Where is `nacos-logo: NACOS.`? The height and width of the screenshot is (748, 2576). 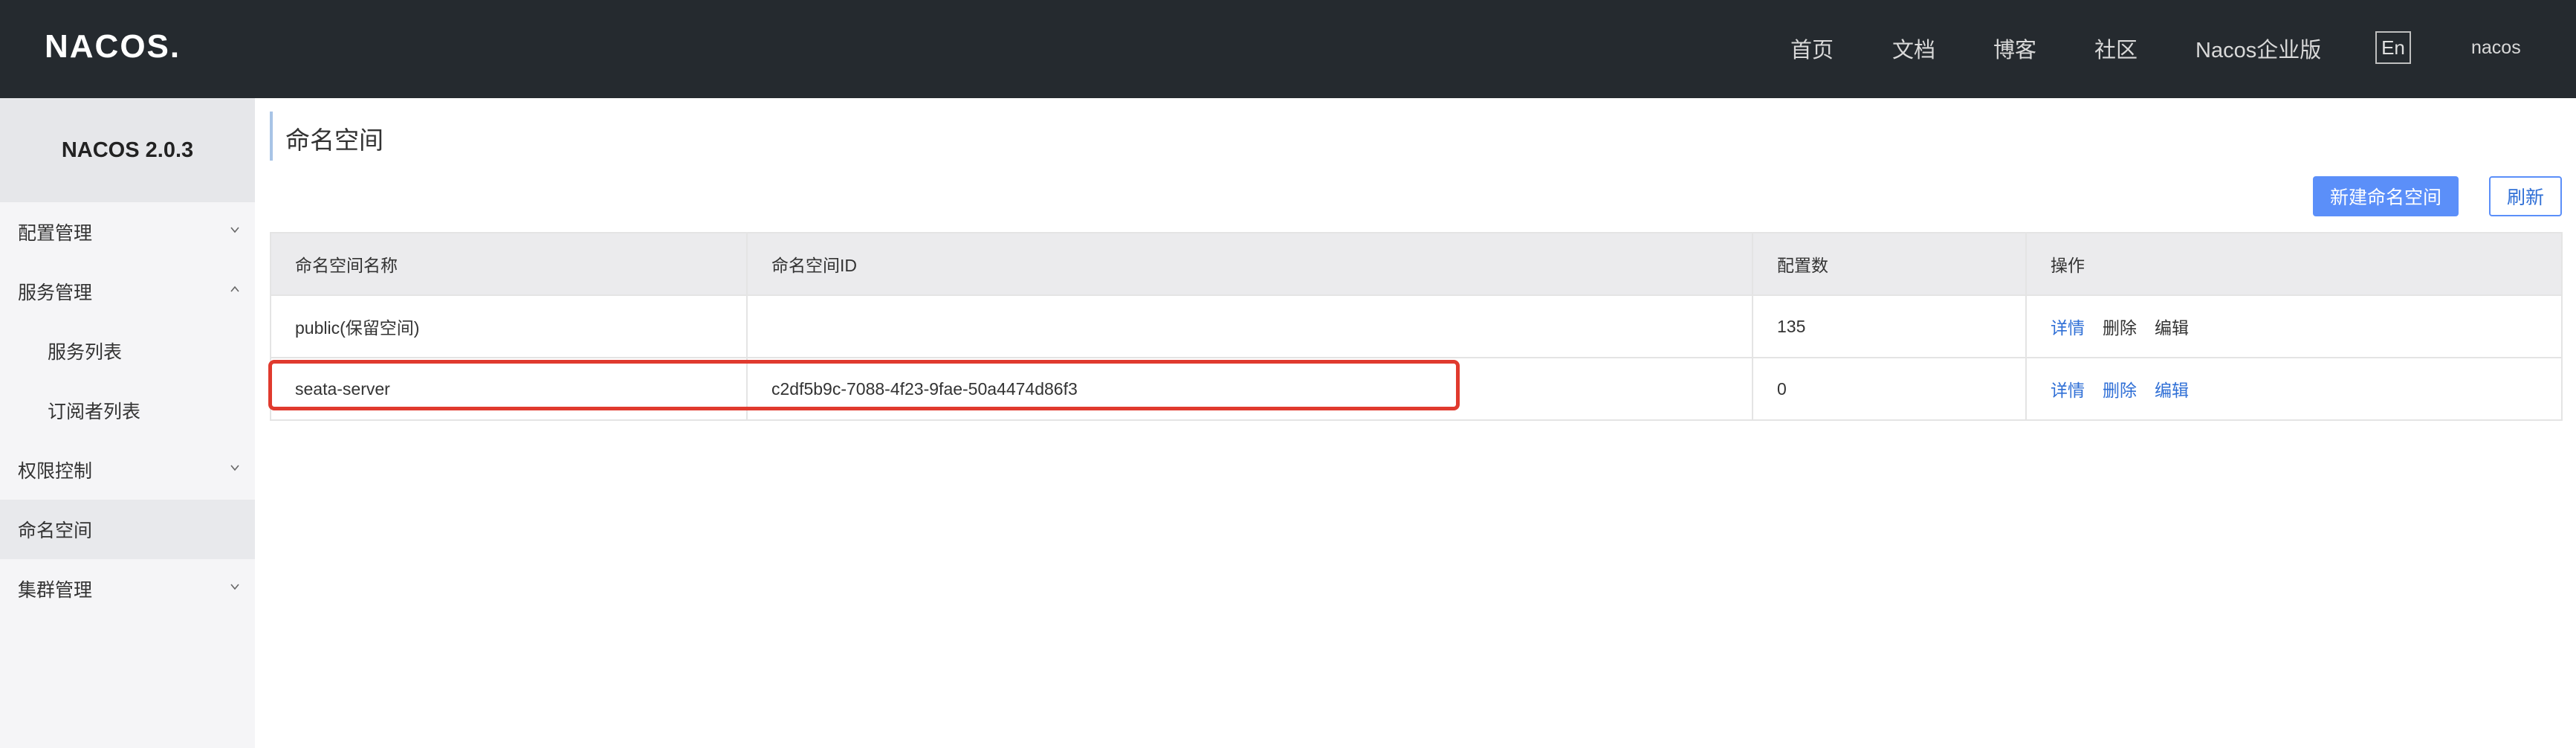
nacos-logo: NACOS. is located at coordinates (113, 46).